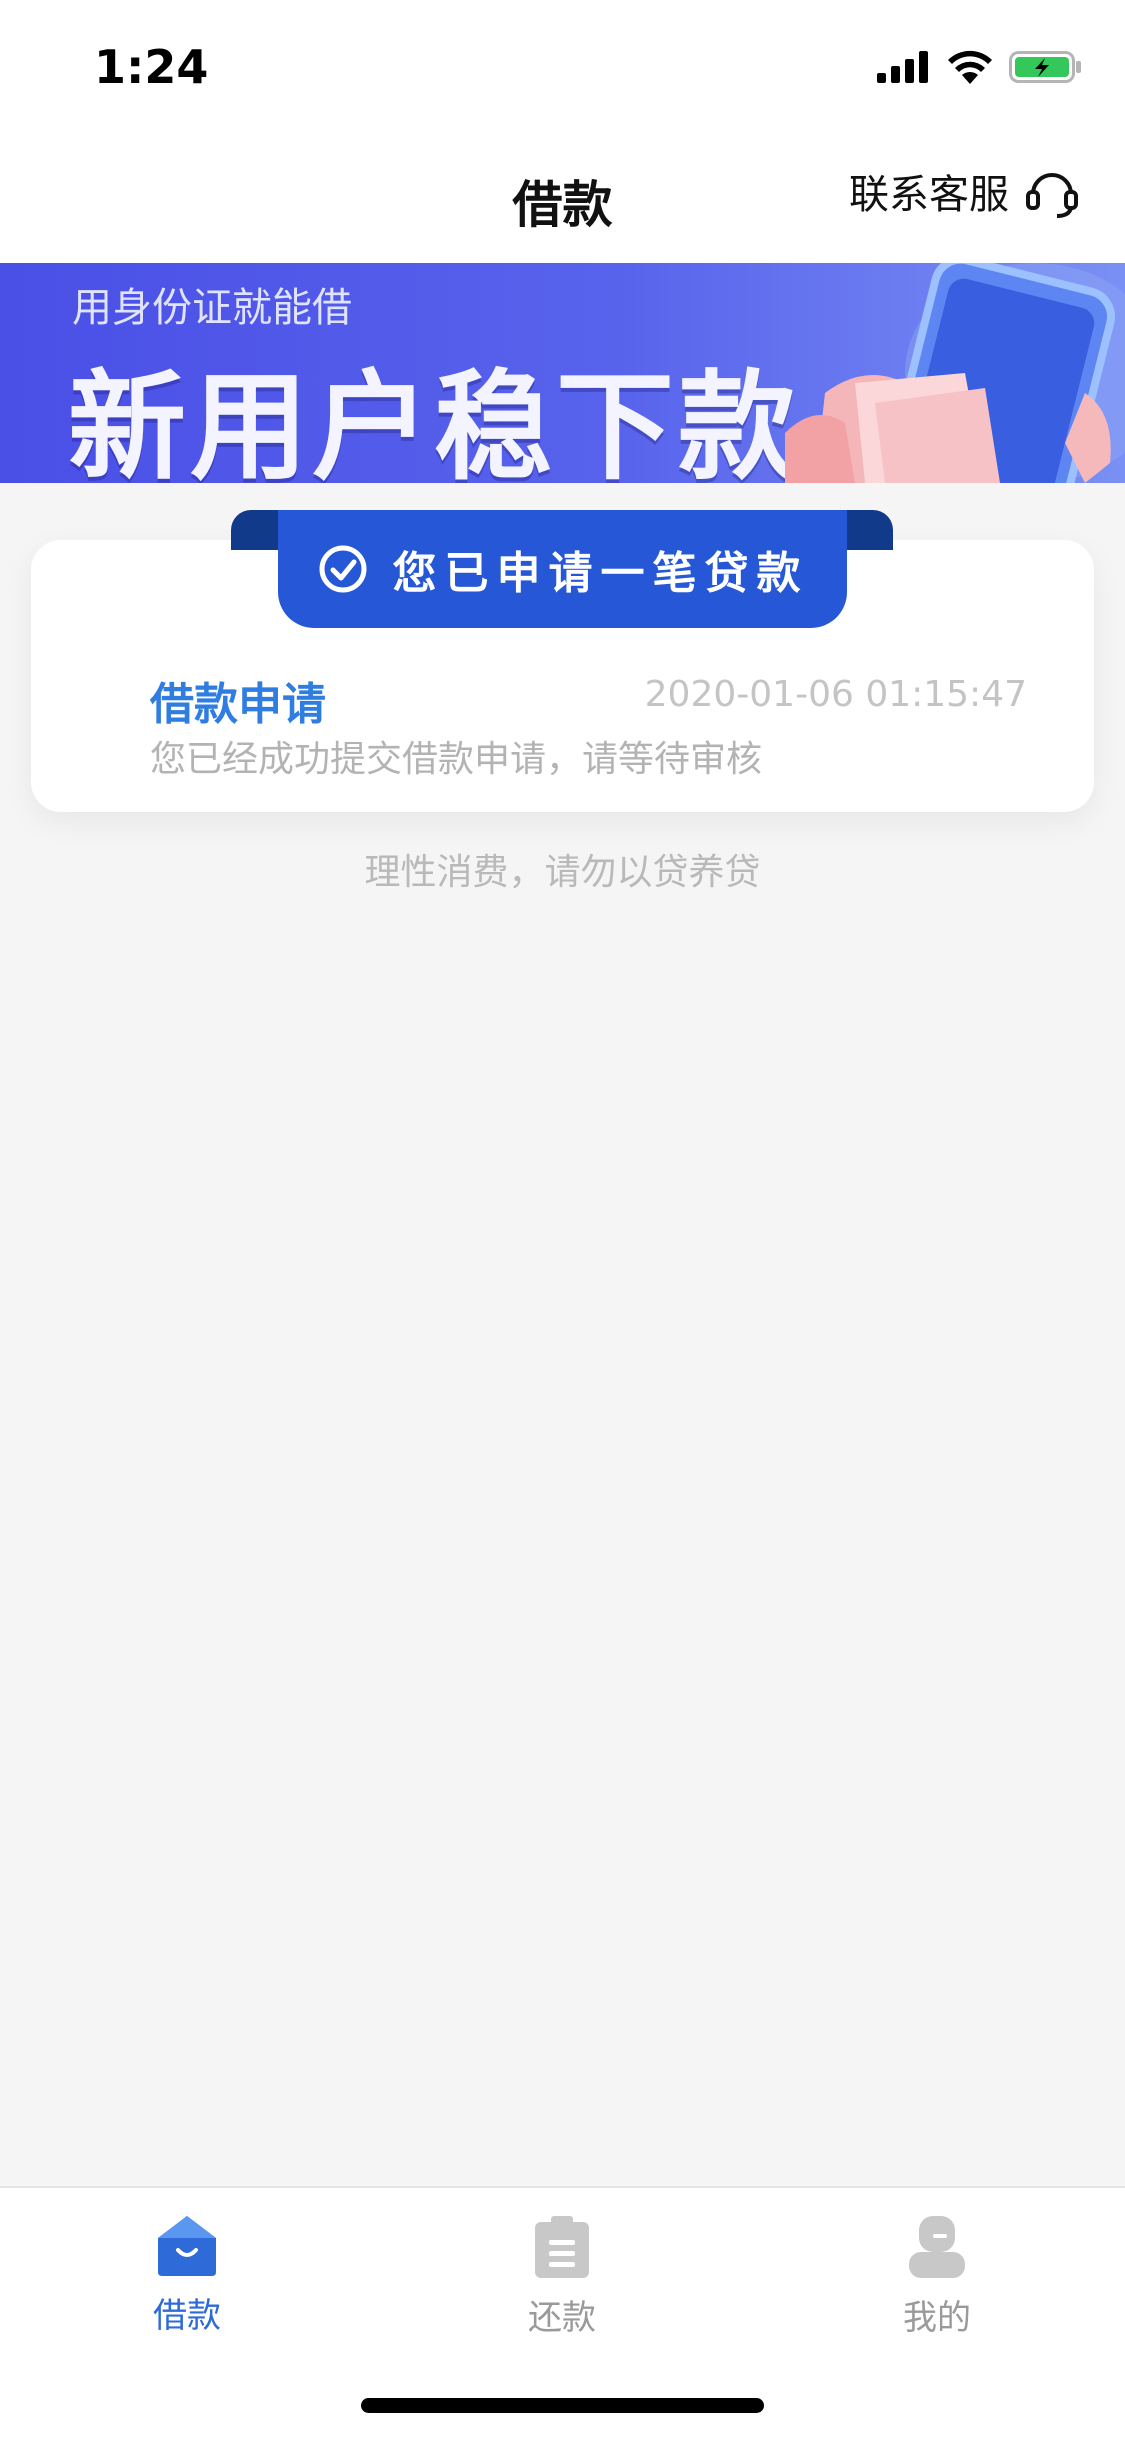 Image resolution: width=1125 pixels, height=2438 pixels. I want to click on tab-loan-label: 借款, so click(187, 2316).